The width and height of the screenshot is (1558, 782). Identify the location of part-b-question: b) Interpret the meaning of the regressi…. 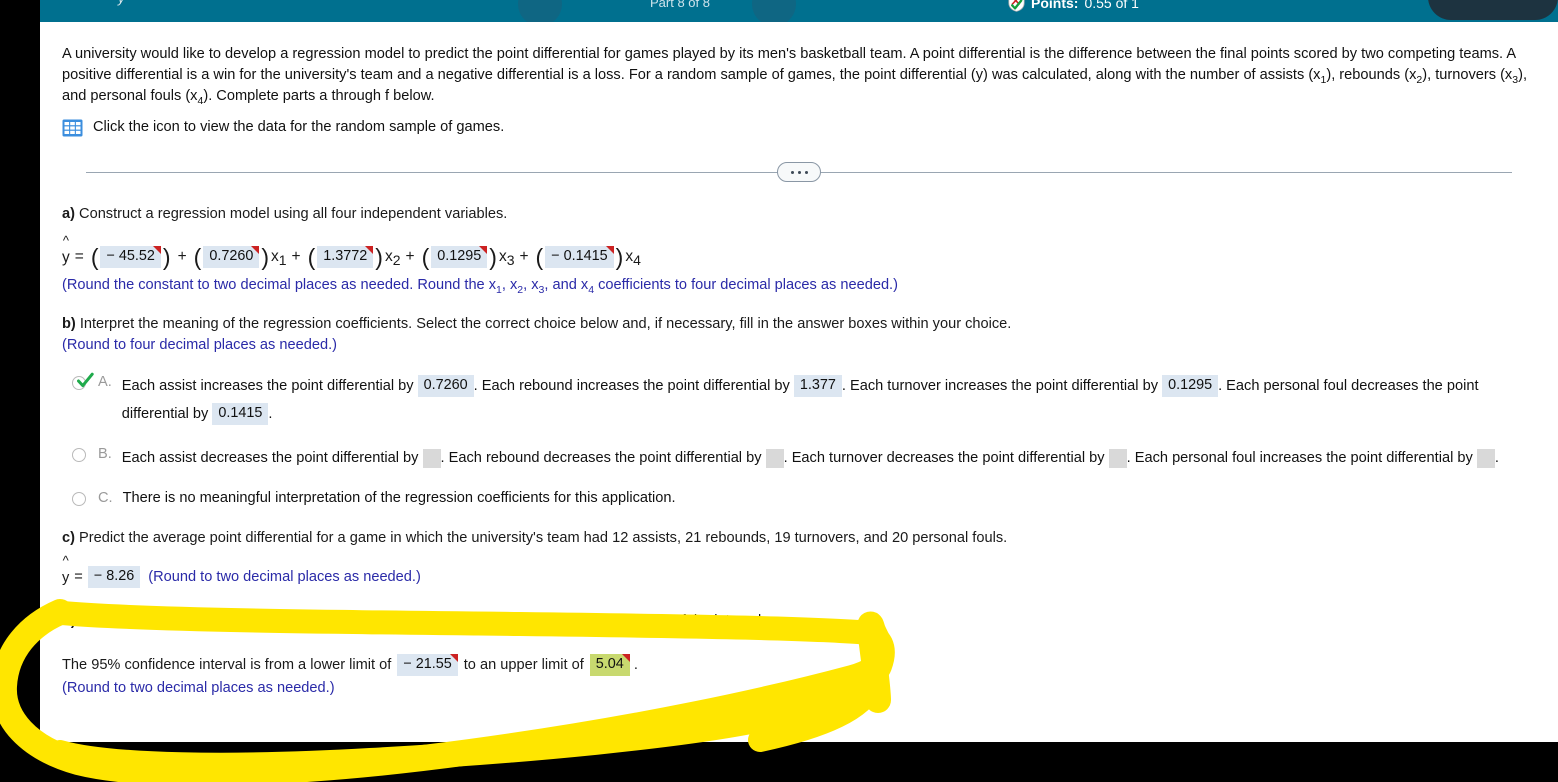
(799, 324).